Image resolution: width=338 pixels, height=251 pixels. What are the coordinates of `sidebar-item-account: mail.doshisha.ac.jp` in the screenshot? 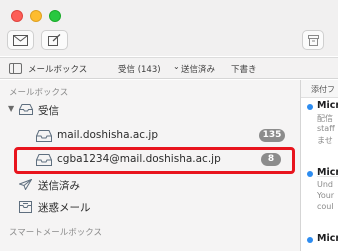 It's located at (107, 135).